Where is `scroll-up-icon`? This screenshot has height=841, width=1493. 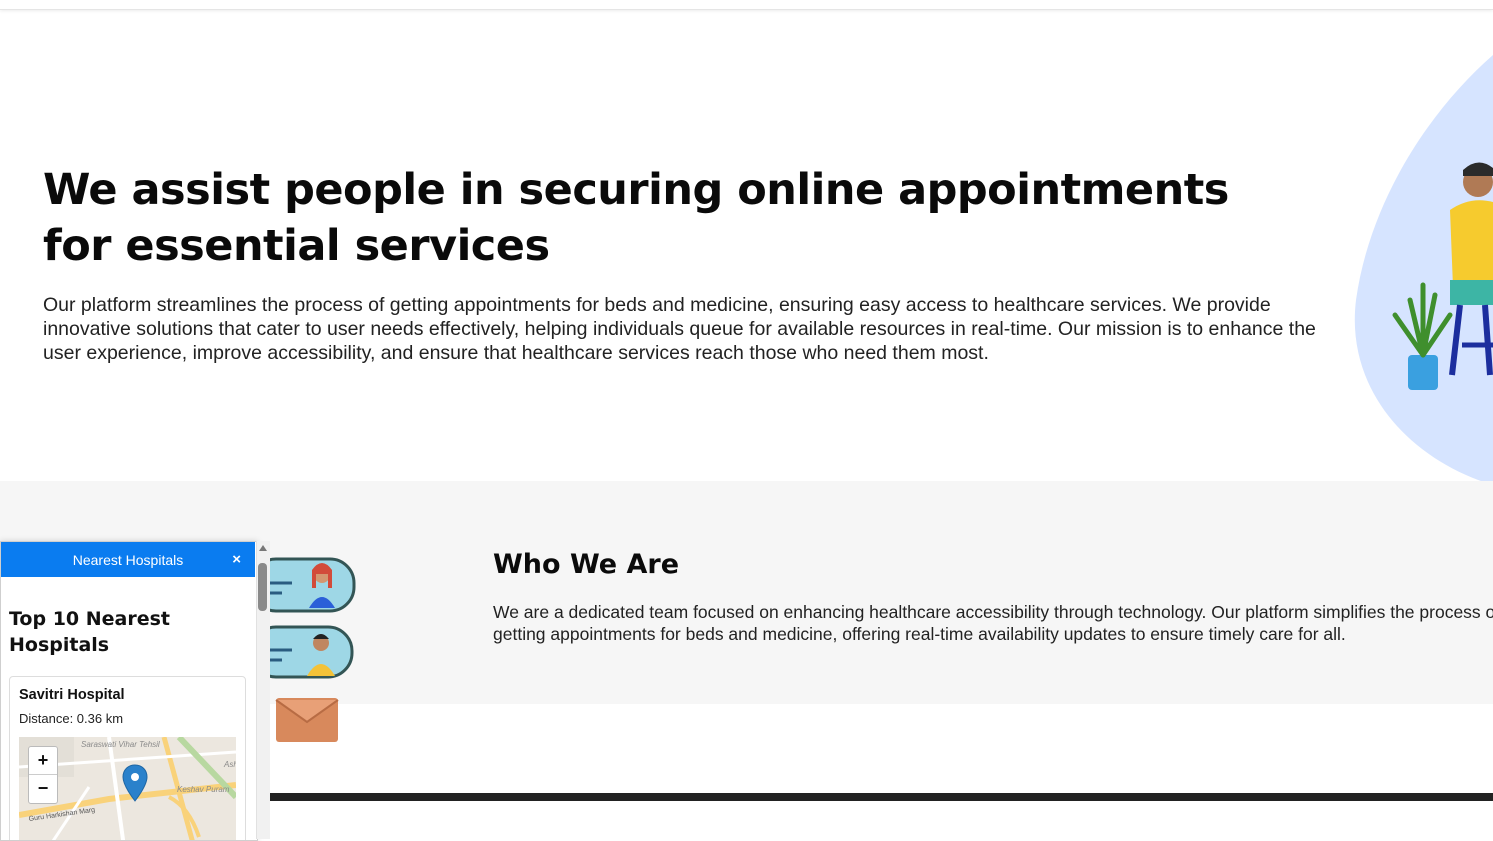 scroll-up-icon is located at coordinates (263, 548).